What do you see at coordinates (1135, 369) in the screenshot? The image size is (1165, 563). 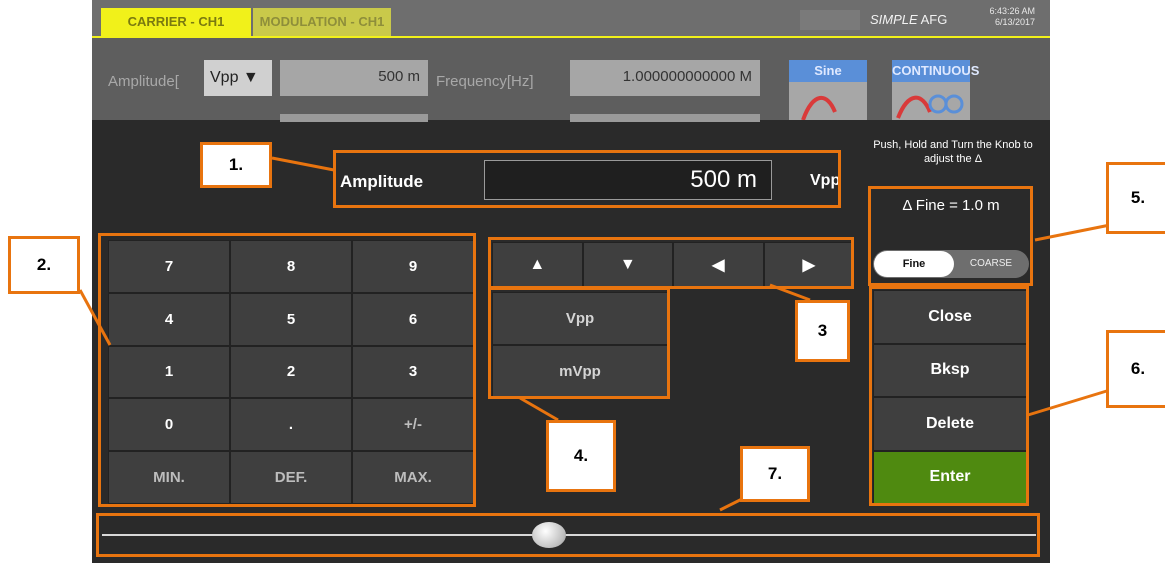 I see `callout-6: 6.` at bounding box center [1135, 369].